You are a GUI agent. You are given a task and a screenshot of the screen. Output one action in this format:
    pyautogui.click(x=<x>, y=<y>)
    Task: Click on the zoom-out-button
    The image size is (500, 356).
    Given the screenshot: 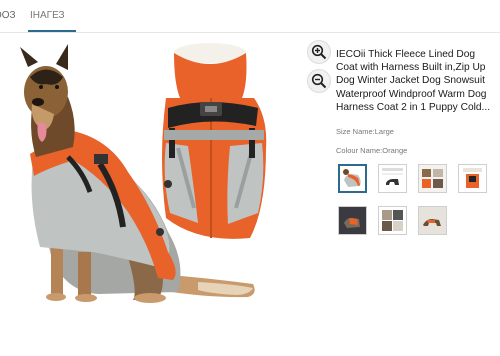 What is the action you would take?
    pyautogui.click(x=319, y=81)
    